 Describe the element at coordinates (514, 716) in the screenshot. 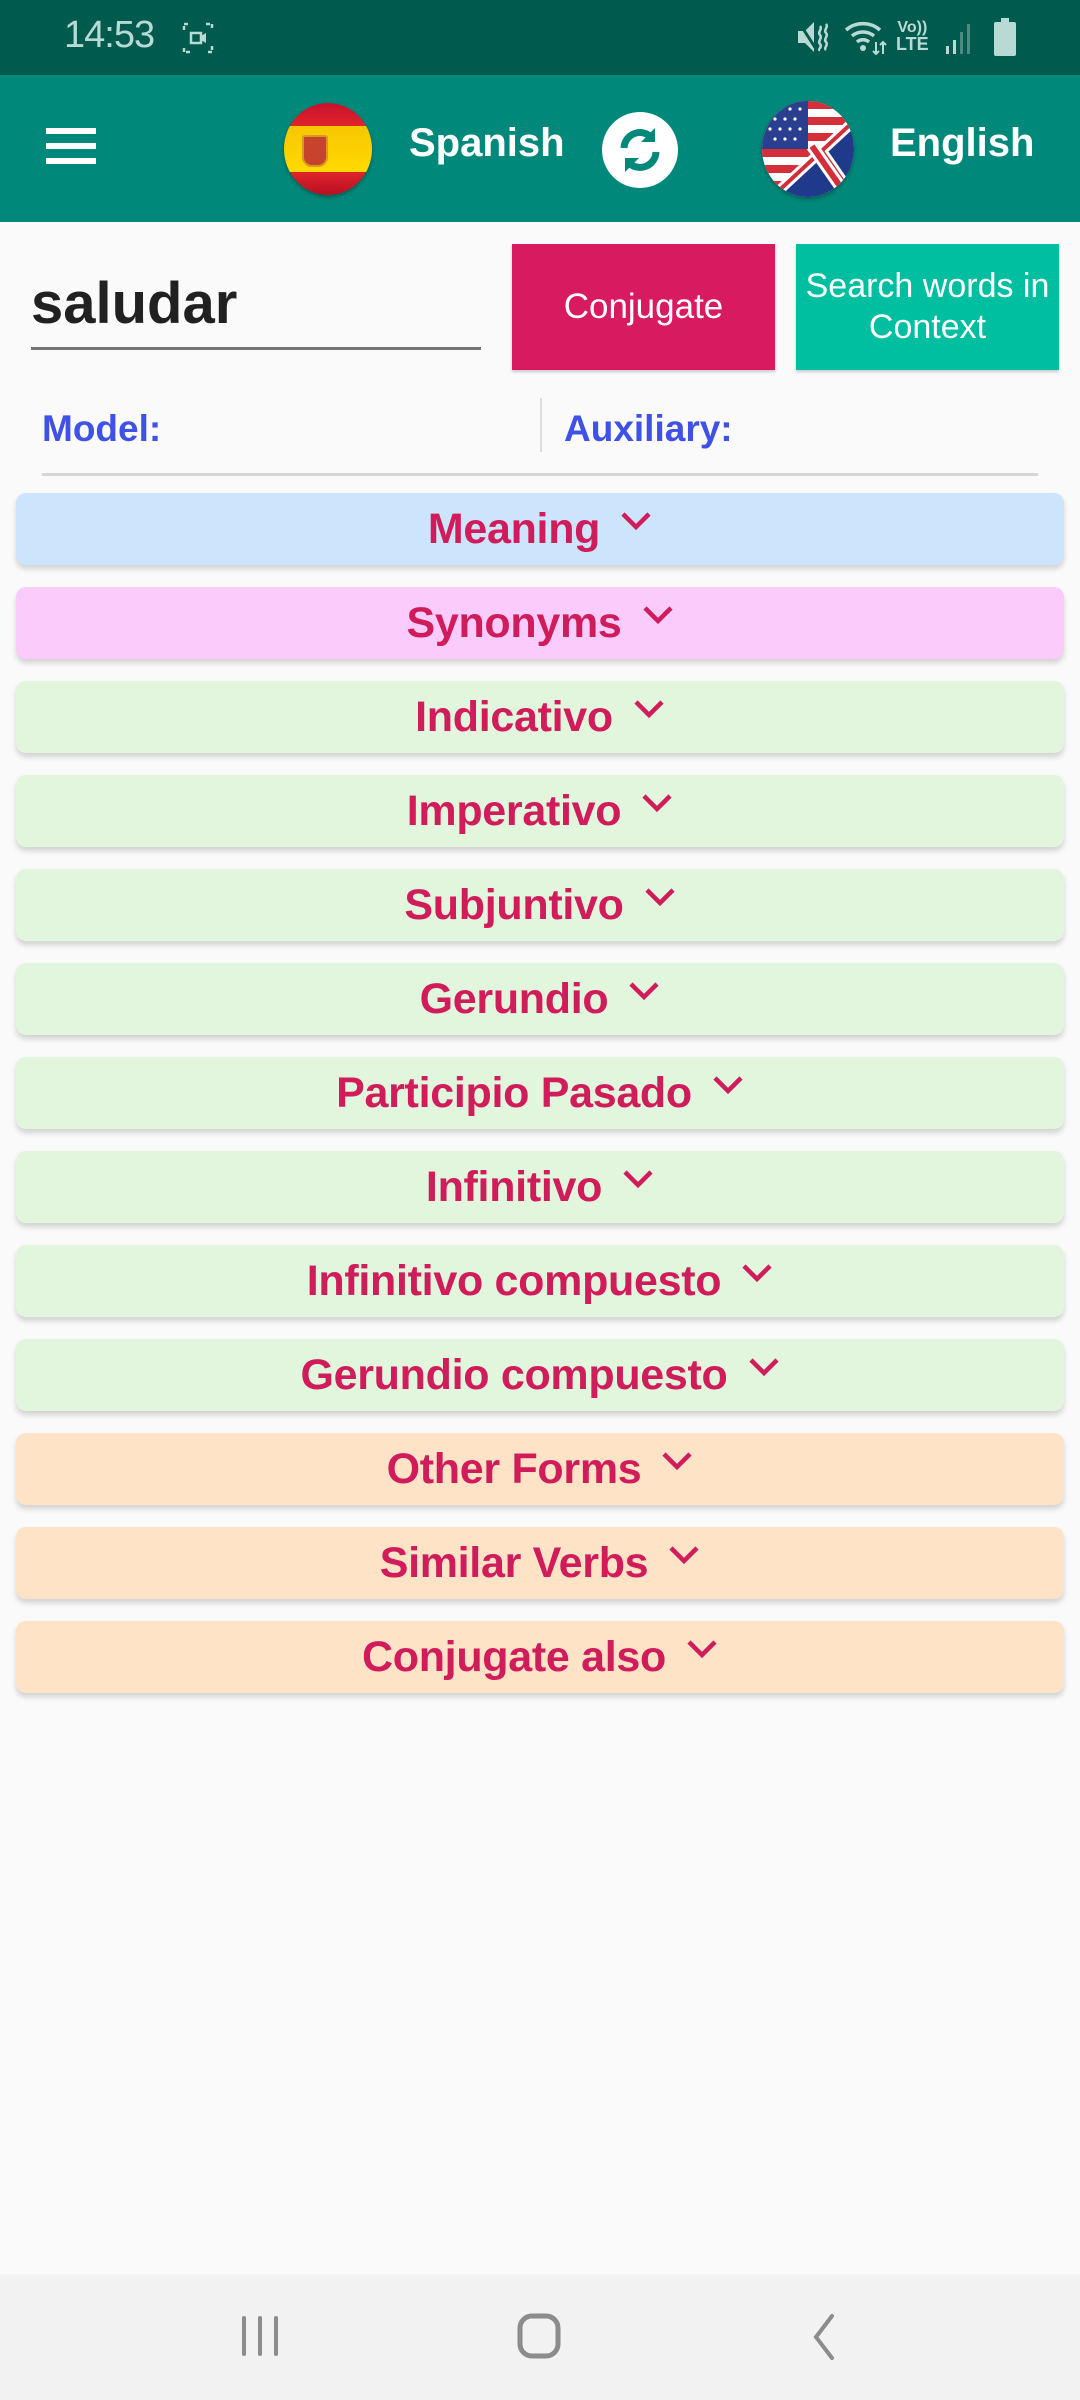

I see `section-label: Indicativo` at that location.